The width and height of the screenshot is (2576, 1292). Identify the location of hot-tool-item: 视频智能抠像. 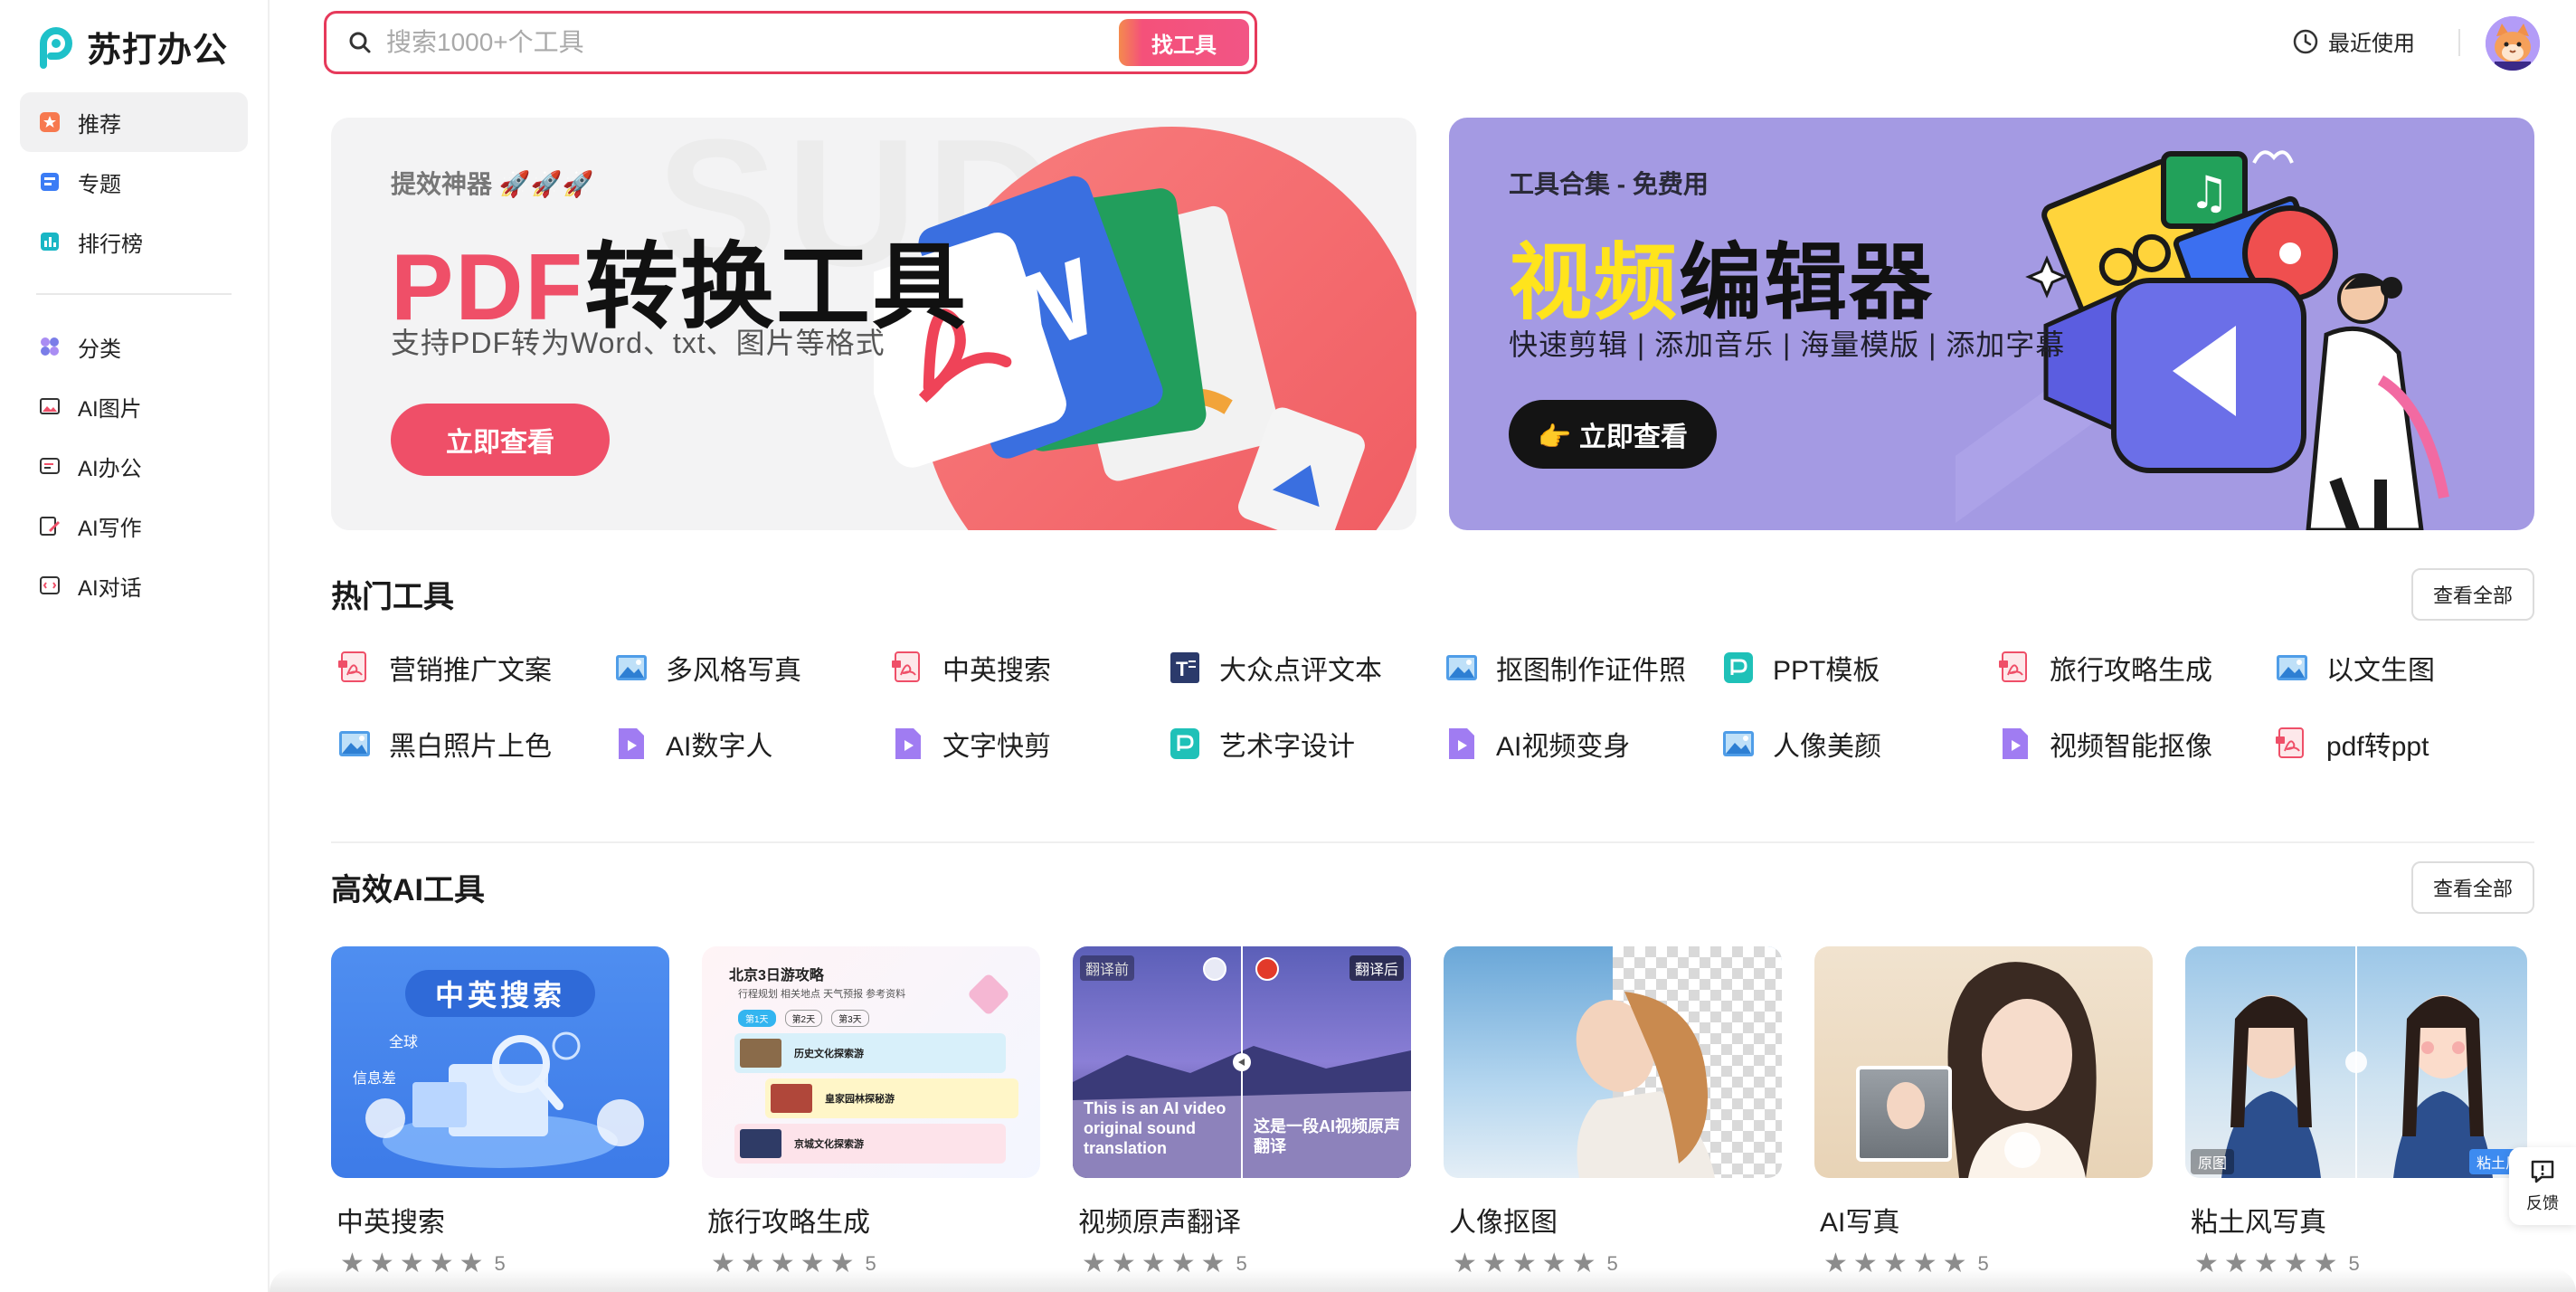
(2135, 744).